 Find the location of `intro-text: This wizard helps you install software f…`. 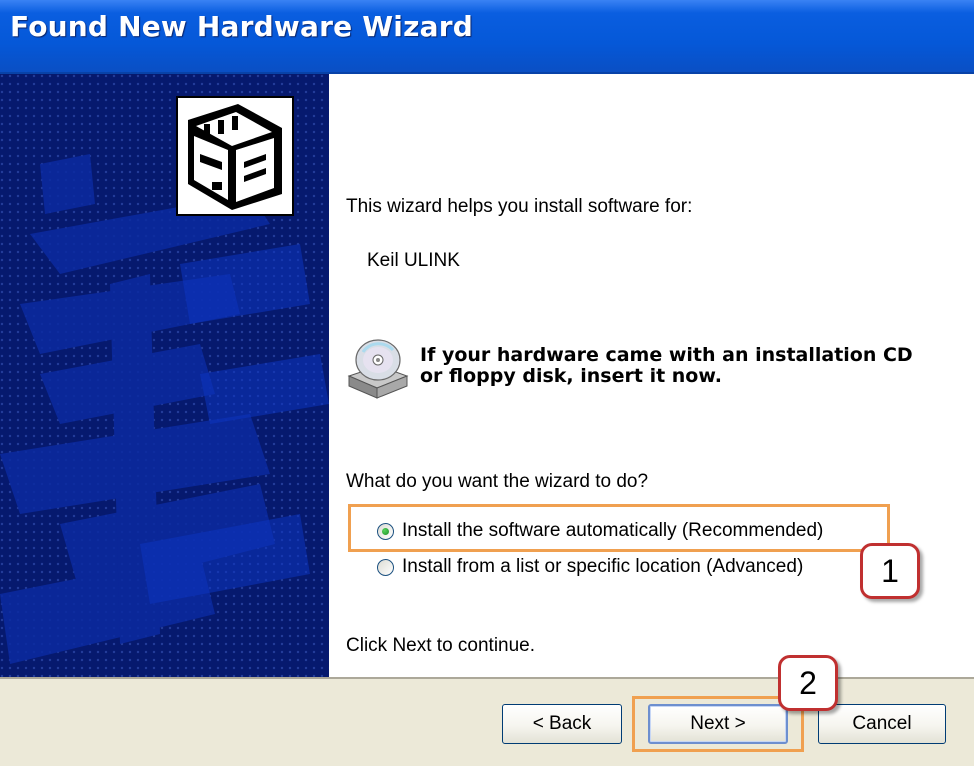

intro-text: This wizard helps you install software f… is located at coordinates (519, 206).